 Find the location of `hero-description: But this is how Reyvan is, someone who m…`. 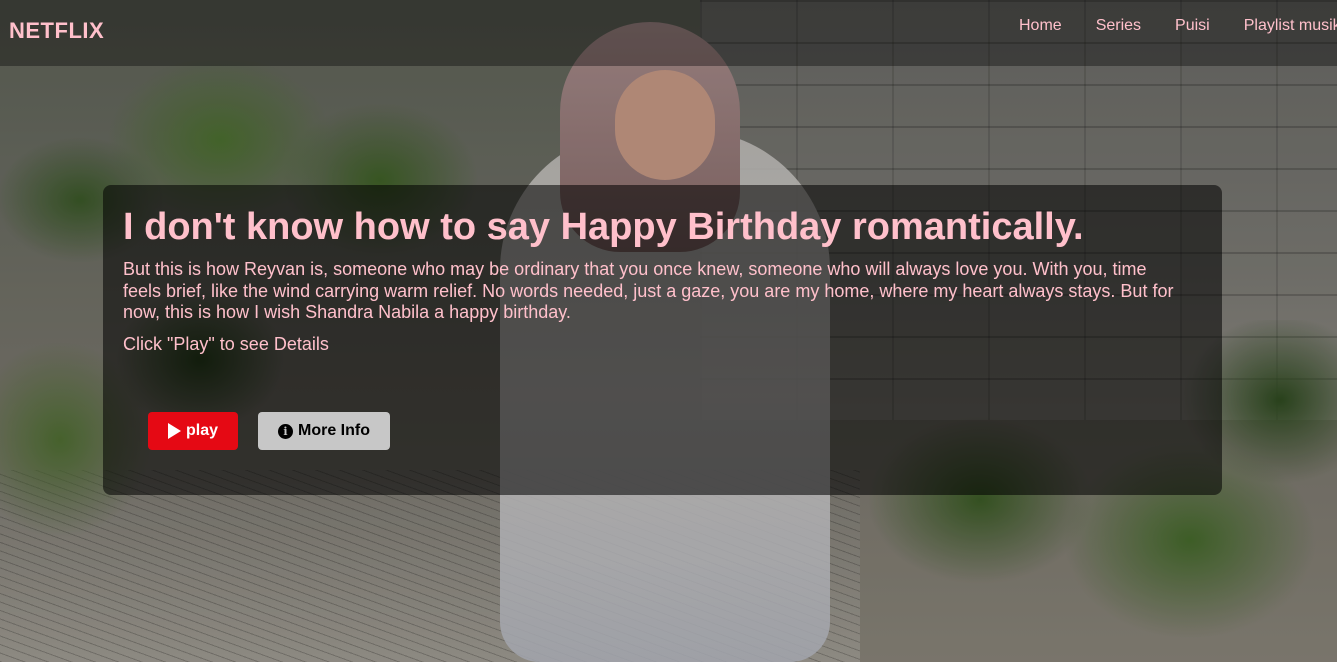

hero-description: But this is how Reyvan is, someone who m… is located at coordinates (648, 290).